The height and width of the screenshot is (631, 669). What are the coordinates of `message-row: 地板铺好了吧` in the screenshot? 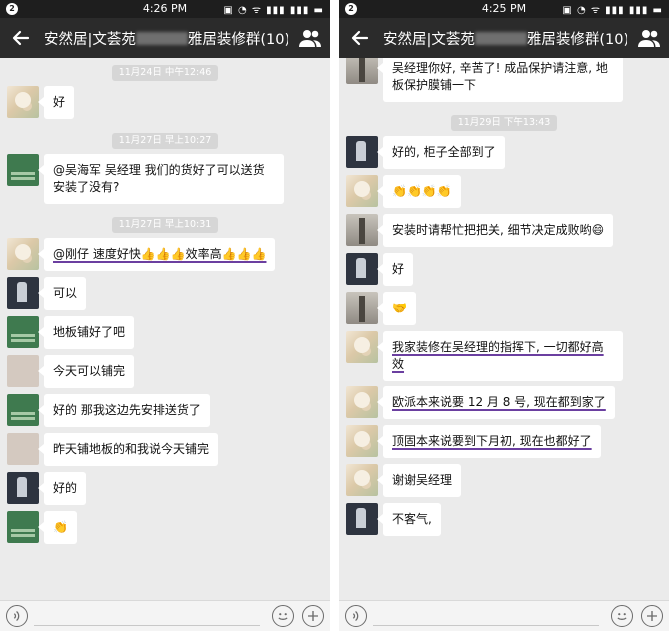 It's located at (165, 332).